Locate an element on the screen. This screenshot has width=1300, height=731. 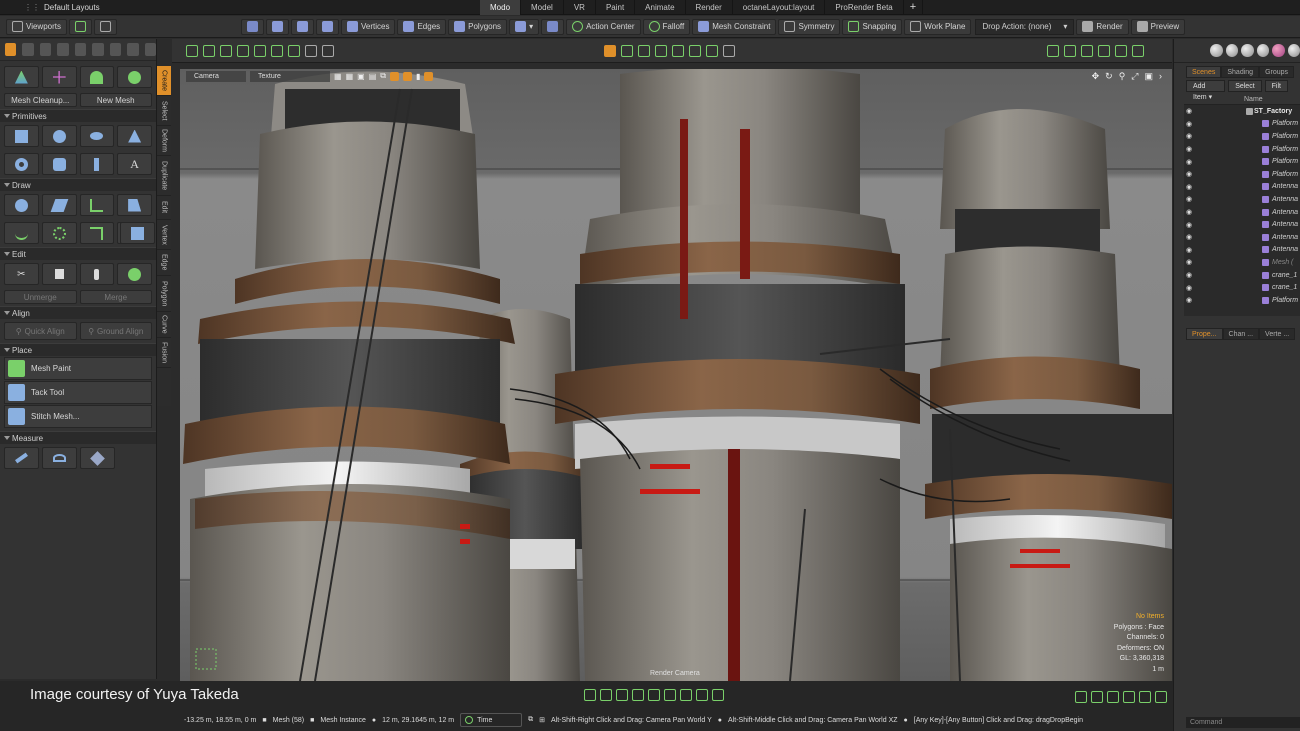
filter-icon is located at coordinates (610, 50).